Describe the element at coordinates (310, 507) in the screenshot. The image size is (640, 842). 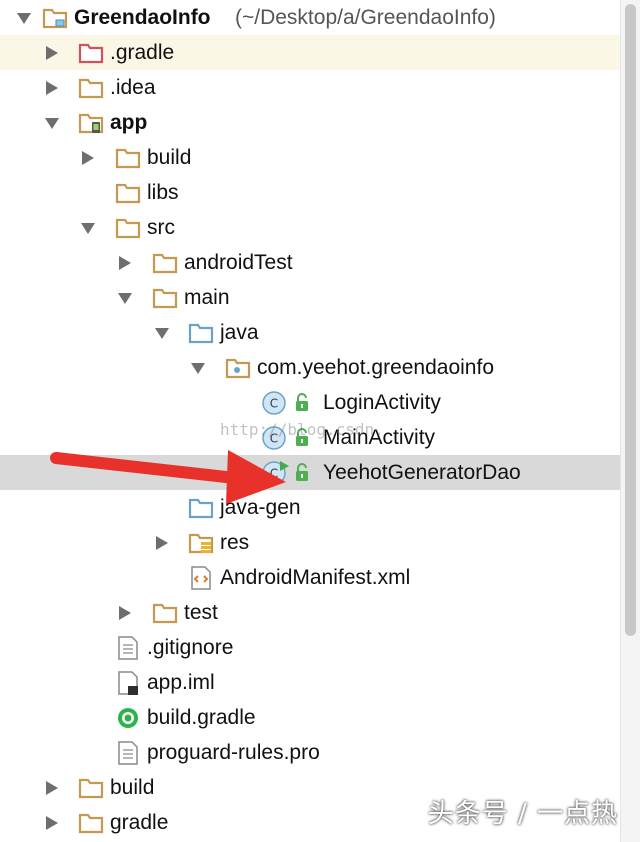
I see `tree-row-java-gen: java-gen` at that location.